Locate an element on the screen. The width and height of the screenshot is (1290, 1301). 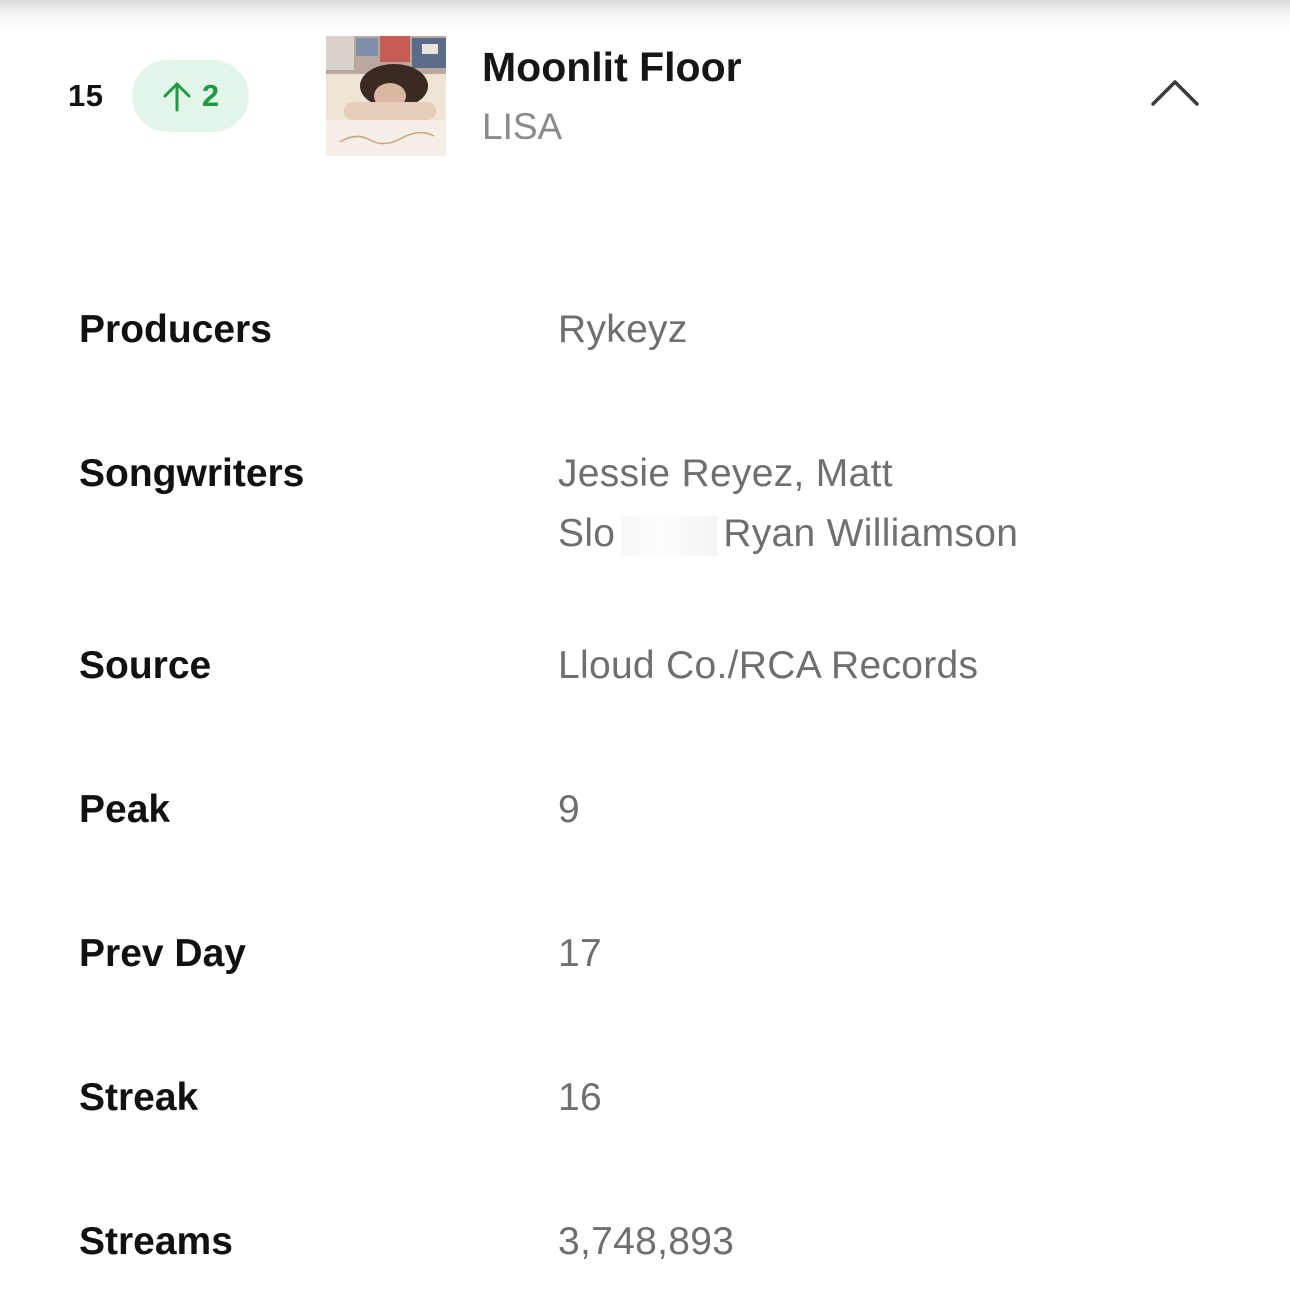
artist-name: LISA is located at coordinates (522, 127).